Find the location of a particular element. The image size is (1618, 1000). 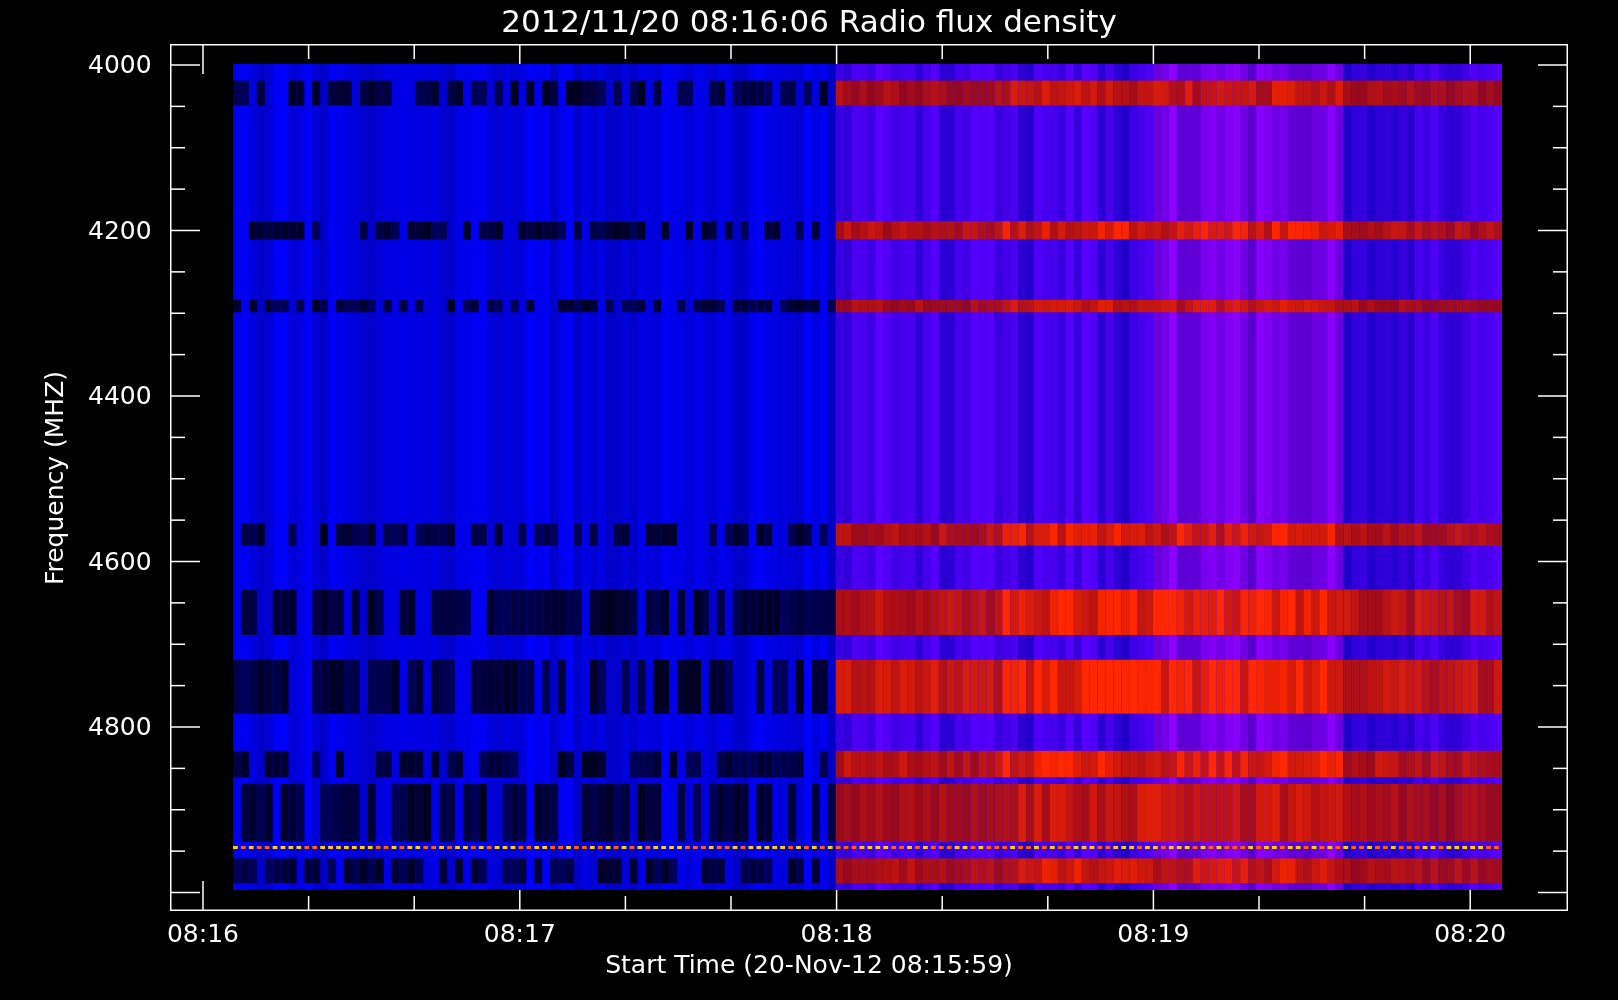

x-tick-label: 08:17 is located at coordinates (519, 934).